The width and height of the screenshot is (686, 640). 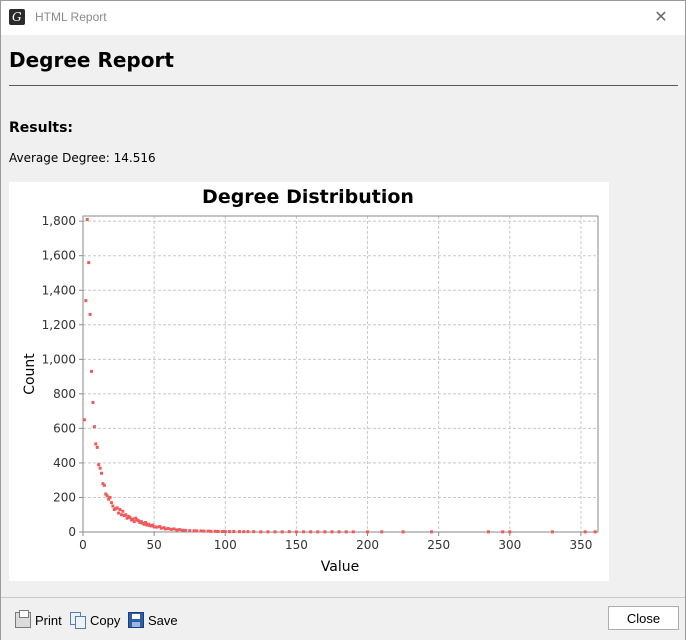 What do you see at coordinates (335, 542) in the screenshot?
I see `x-axis-ticks: 0 50 100 150 200 250 300 350` at bounding box center [335, 542].